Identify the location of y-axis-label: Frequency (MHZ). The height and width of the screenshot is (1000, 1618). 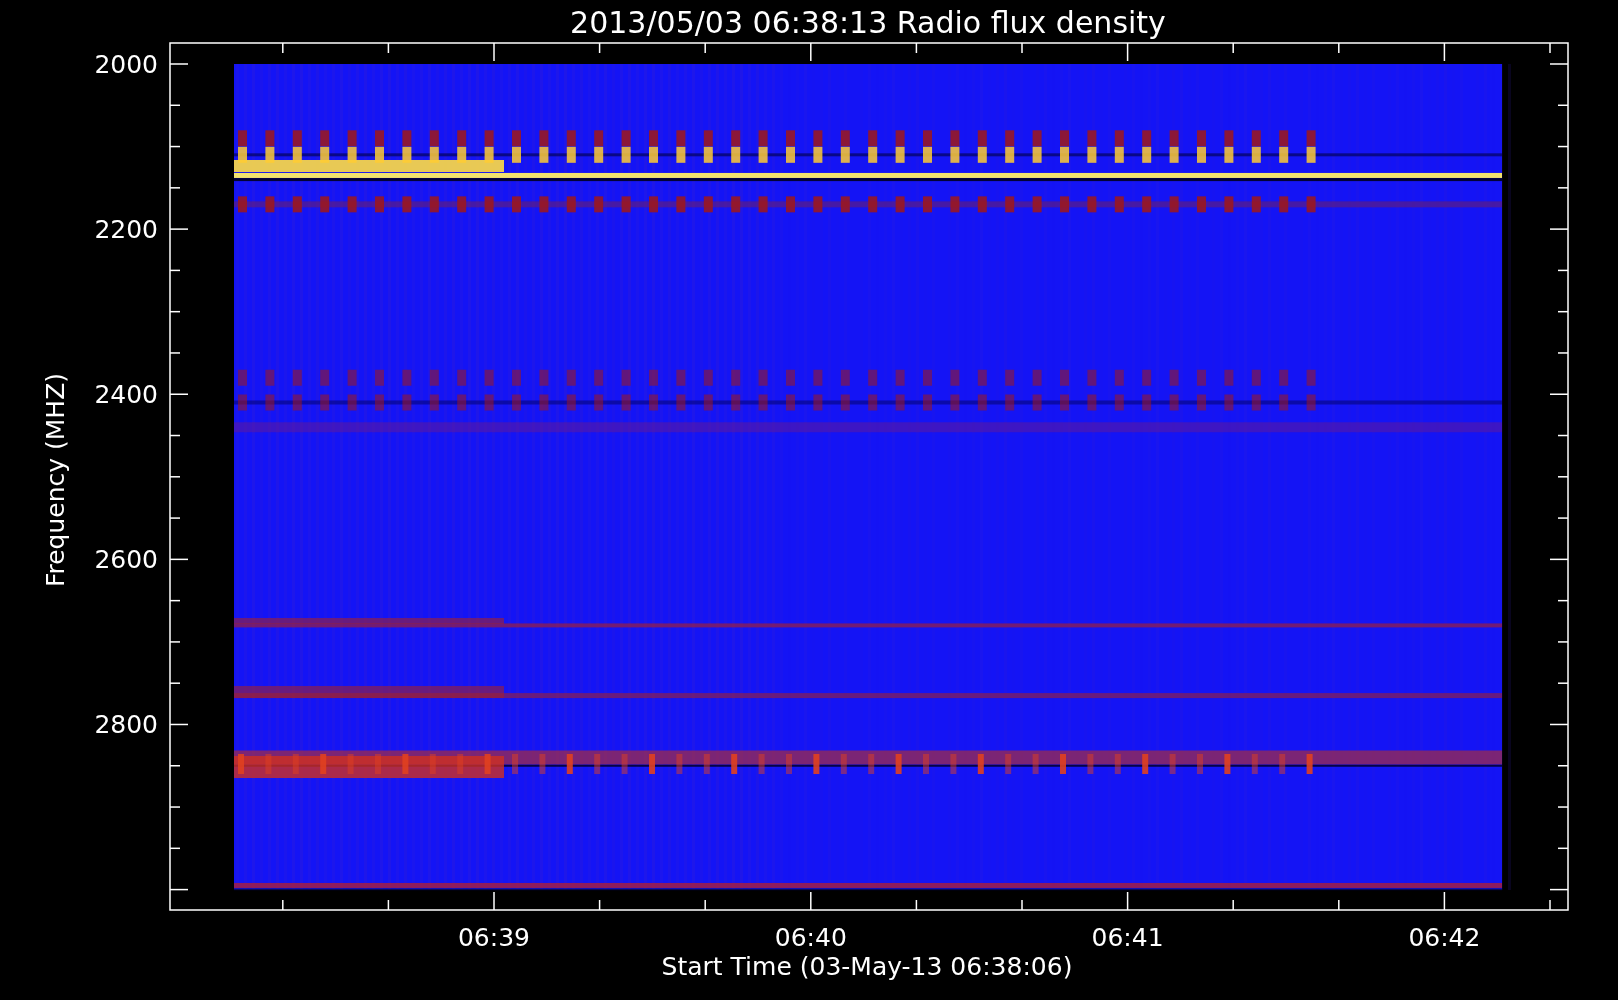
(55, 480).